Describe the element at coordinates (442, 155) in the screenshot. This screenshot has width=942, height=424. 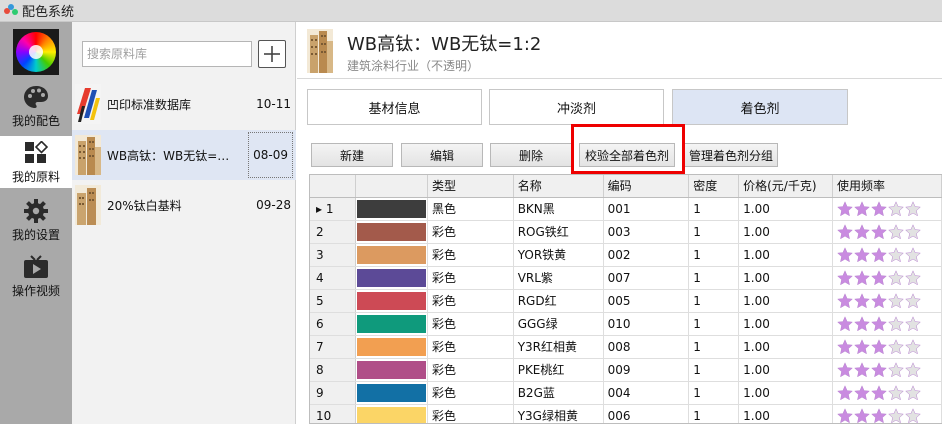
I see `edit-button: 编辑` at that location.